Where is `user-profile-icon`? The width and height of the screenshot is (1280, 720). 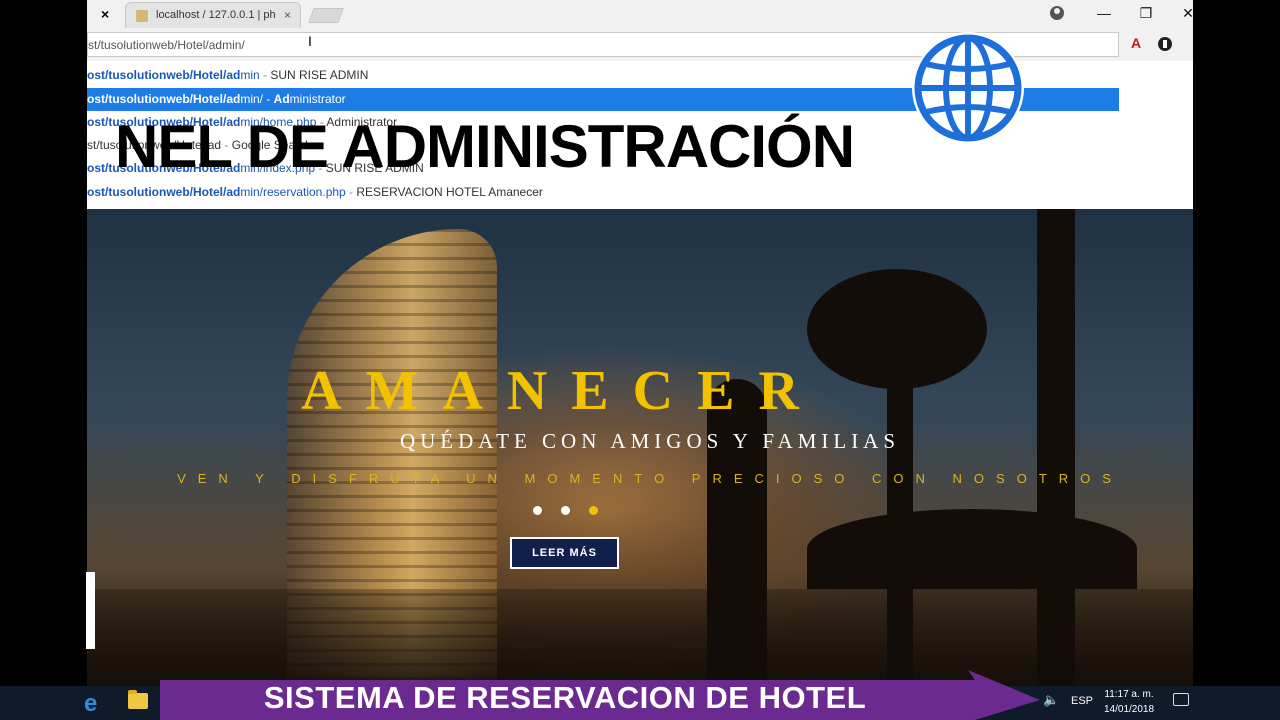 user-profile-icon is located at coordinates (1057, 13).